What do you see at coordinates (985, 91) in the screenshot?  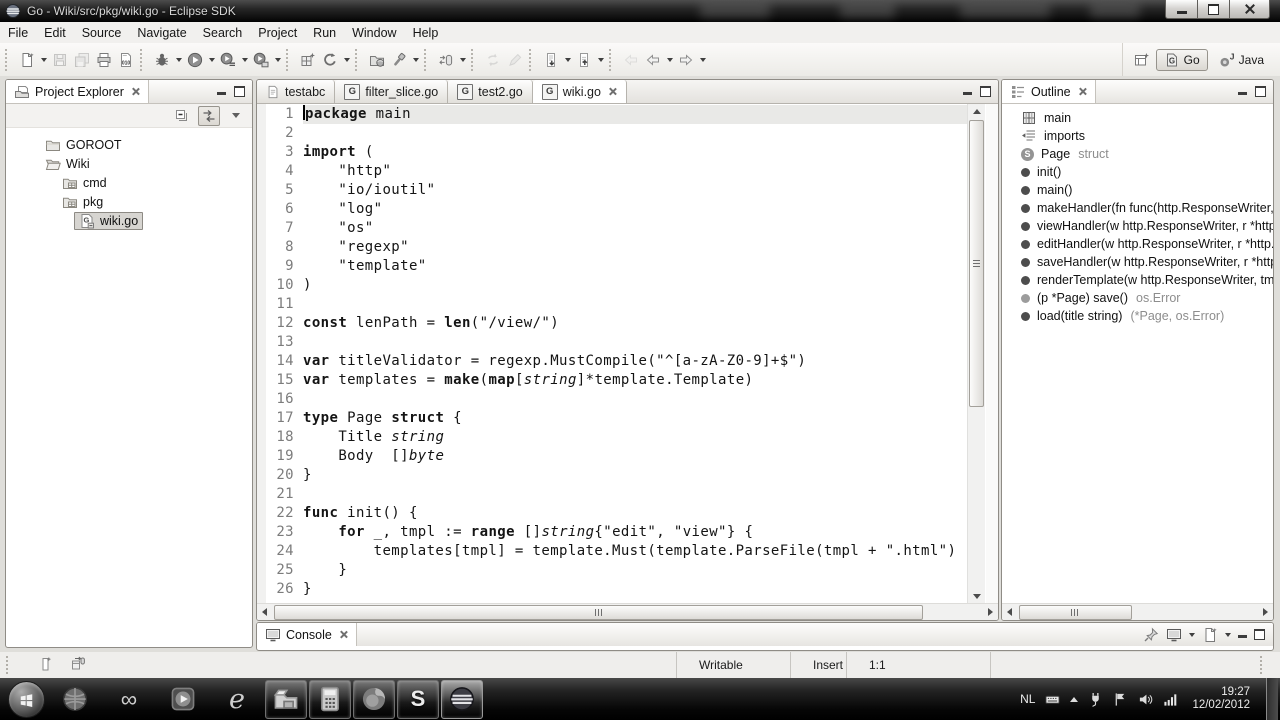 I see `maximize-editor-button` at bounding box center [985, 91].